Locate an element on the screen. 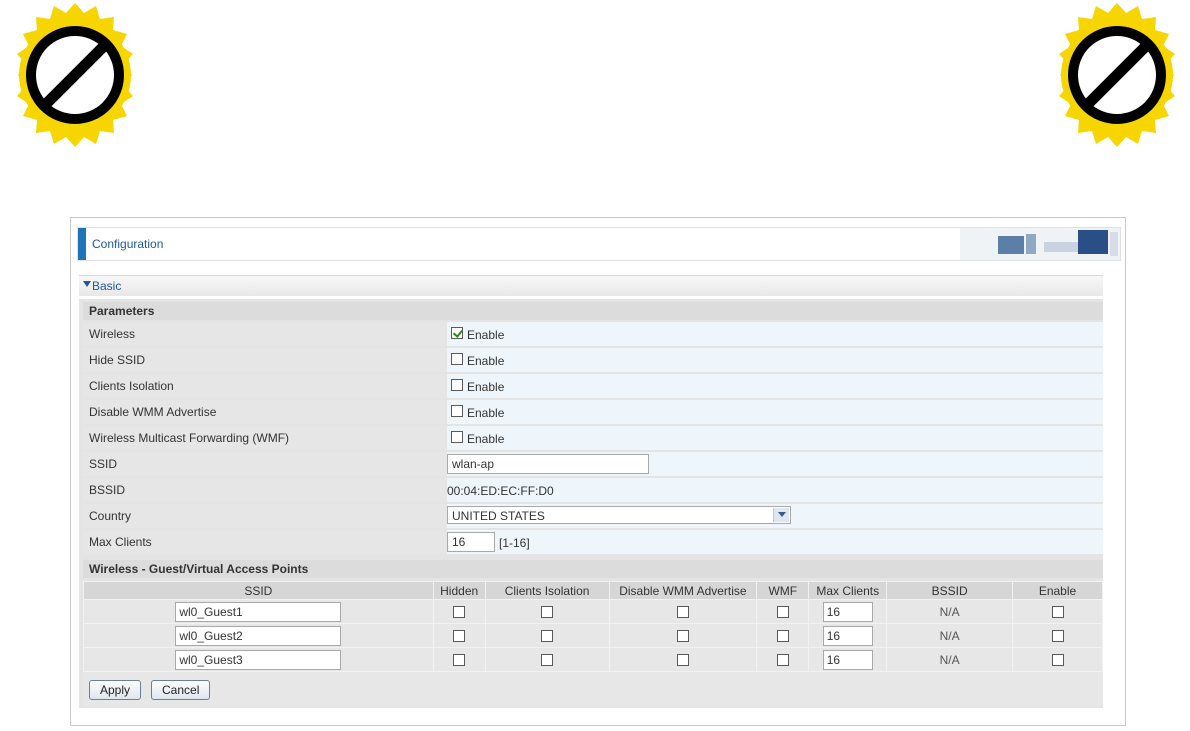  column-header: SSID is located at coordinates (258, 590).